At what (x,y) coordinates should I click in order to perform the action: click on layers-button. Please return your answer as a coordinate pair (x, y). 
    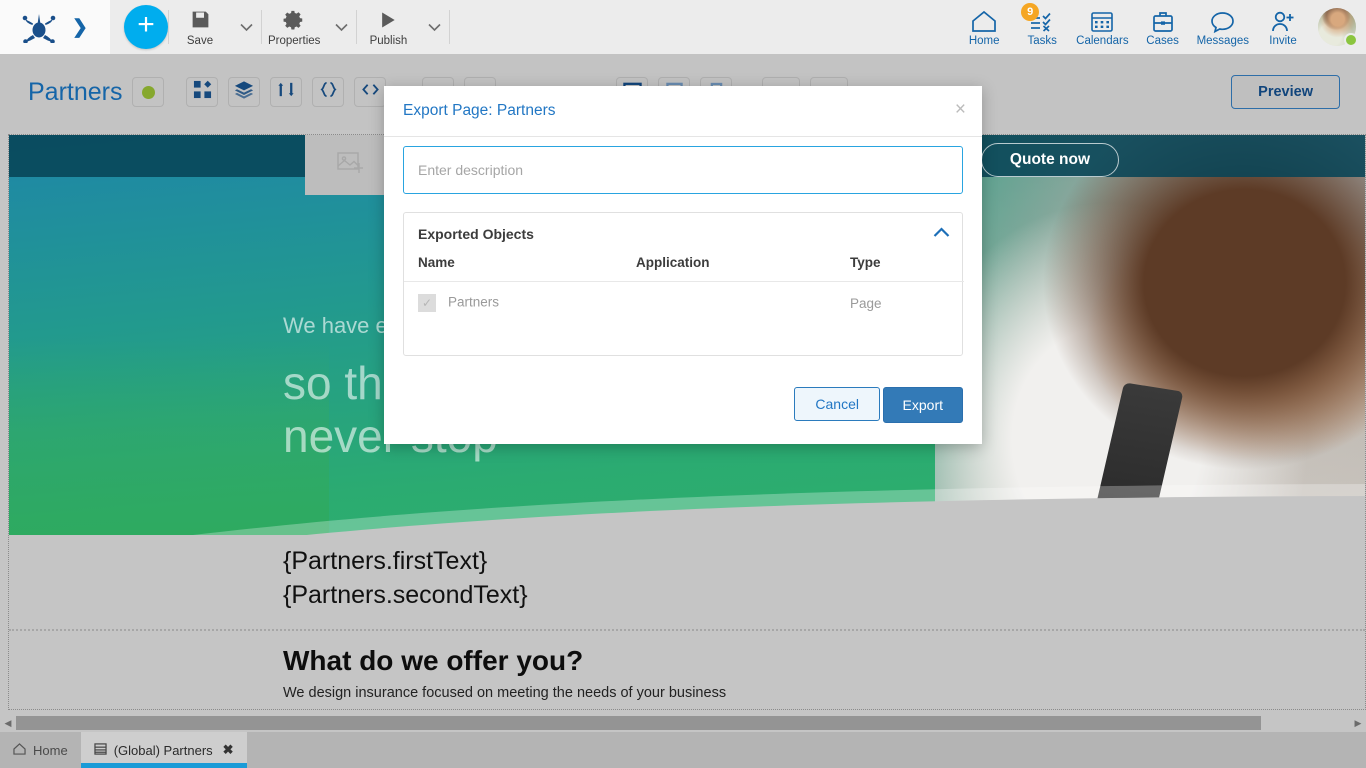
    Looking at the image, I should click on (244, 92).